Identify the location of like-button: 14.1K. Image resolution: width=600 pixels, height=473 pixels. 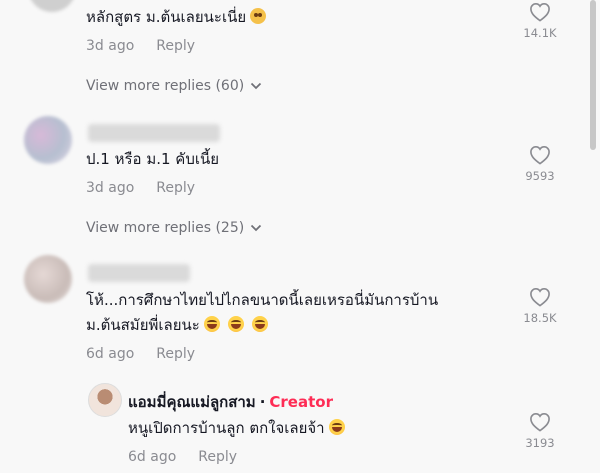
(540, 21).